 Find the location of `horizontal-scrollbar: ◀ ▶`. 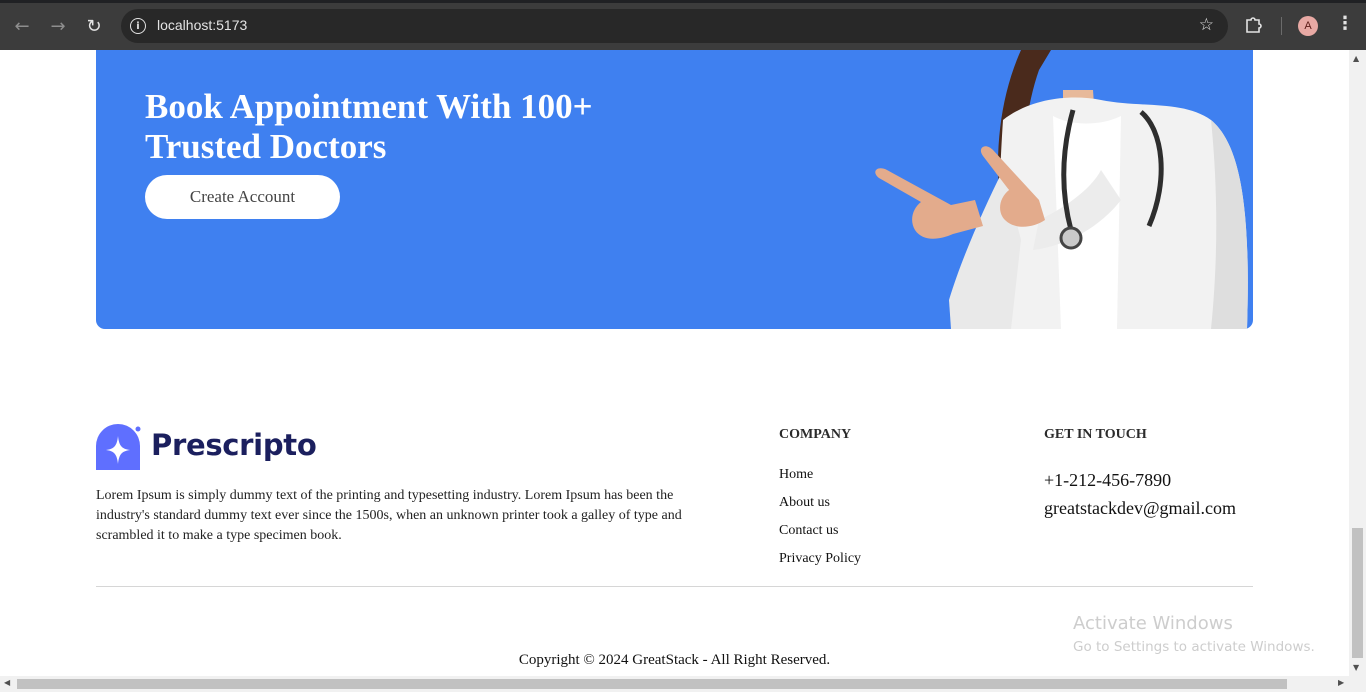

horizontal-scrollbar: ◀ ▶ is located at coordinates (683, 684).